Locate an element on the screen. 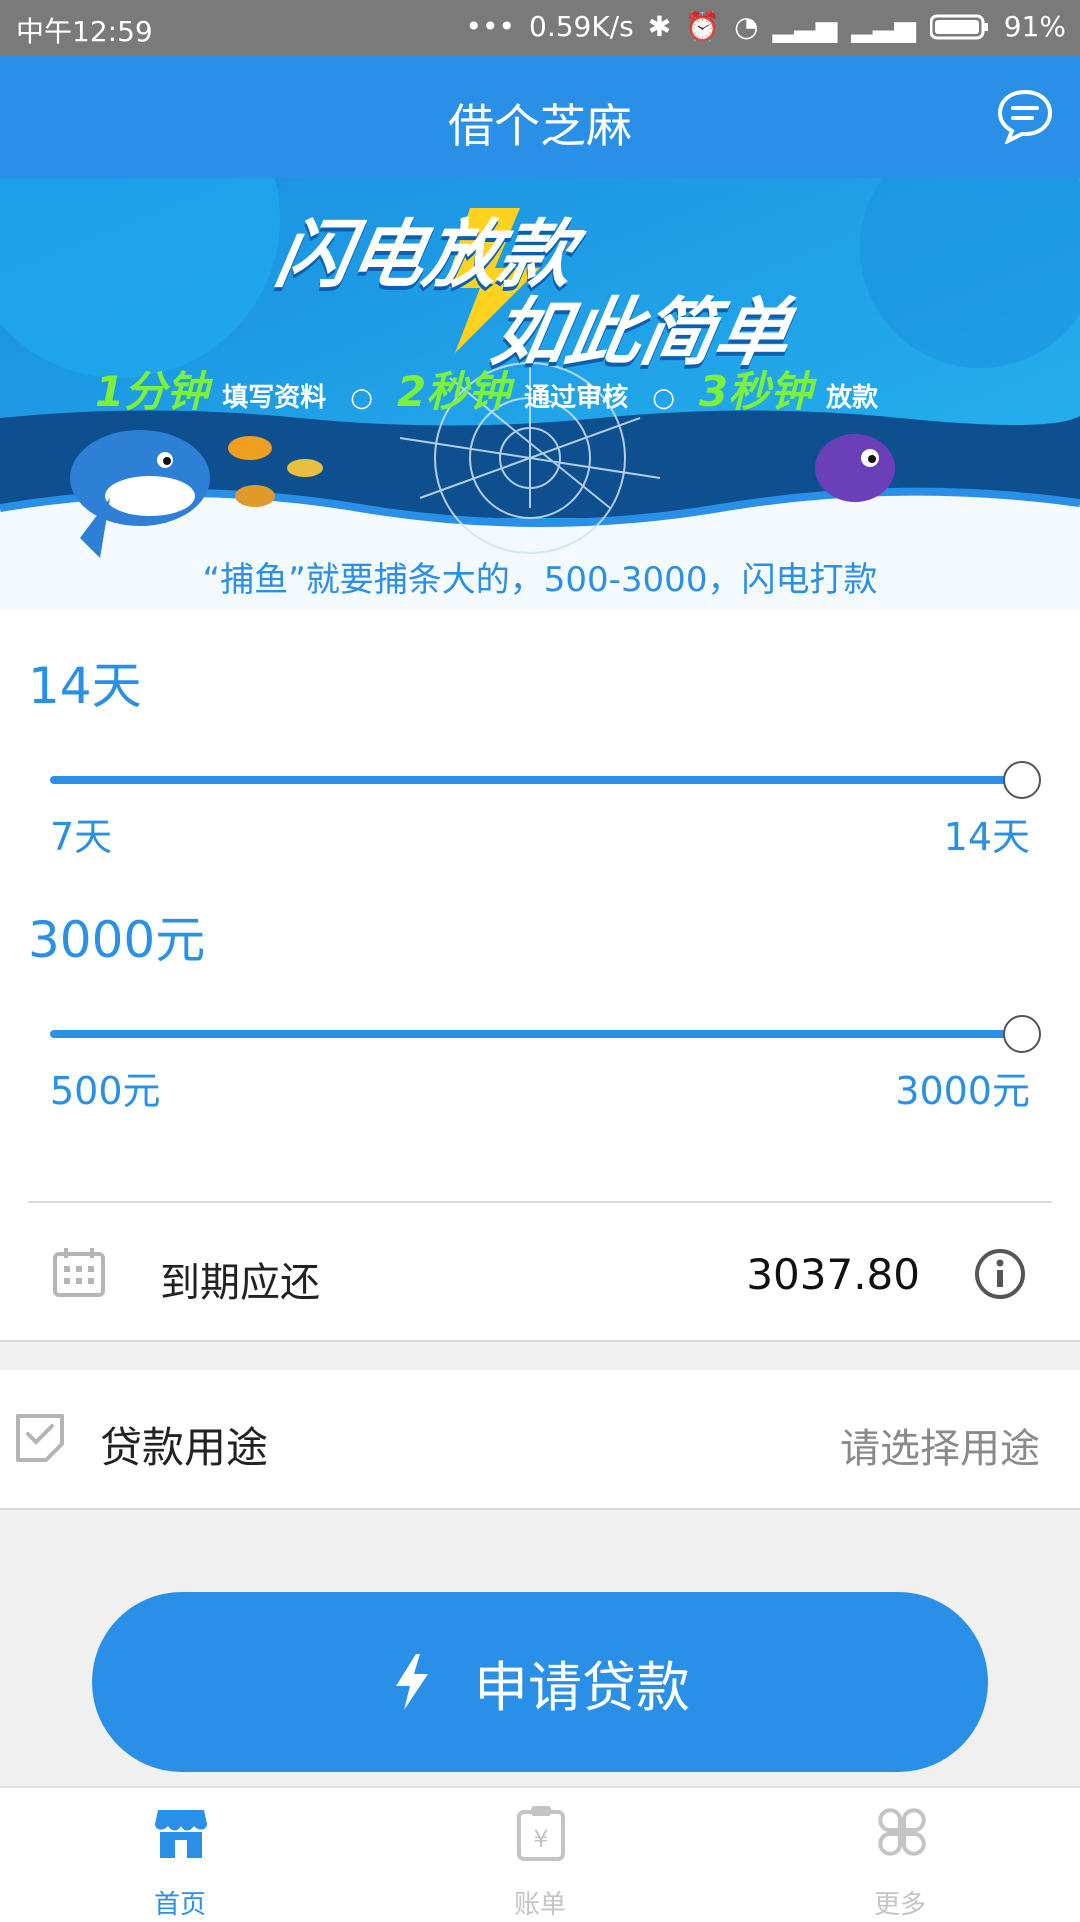 Image resolution: width=1080 pixels, height=1922 pixels. tab-more-label: 更多 is located at coordinates (899, 1905).